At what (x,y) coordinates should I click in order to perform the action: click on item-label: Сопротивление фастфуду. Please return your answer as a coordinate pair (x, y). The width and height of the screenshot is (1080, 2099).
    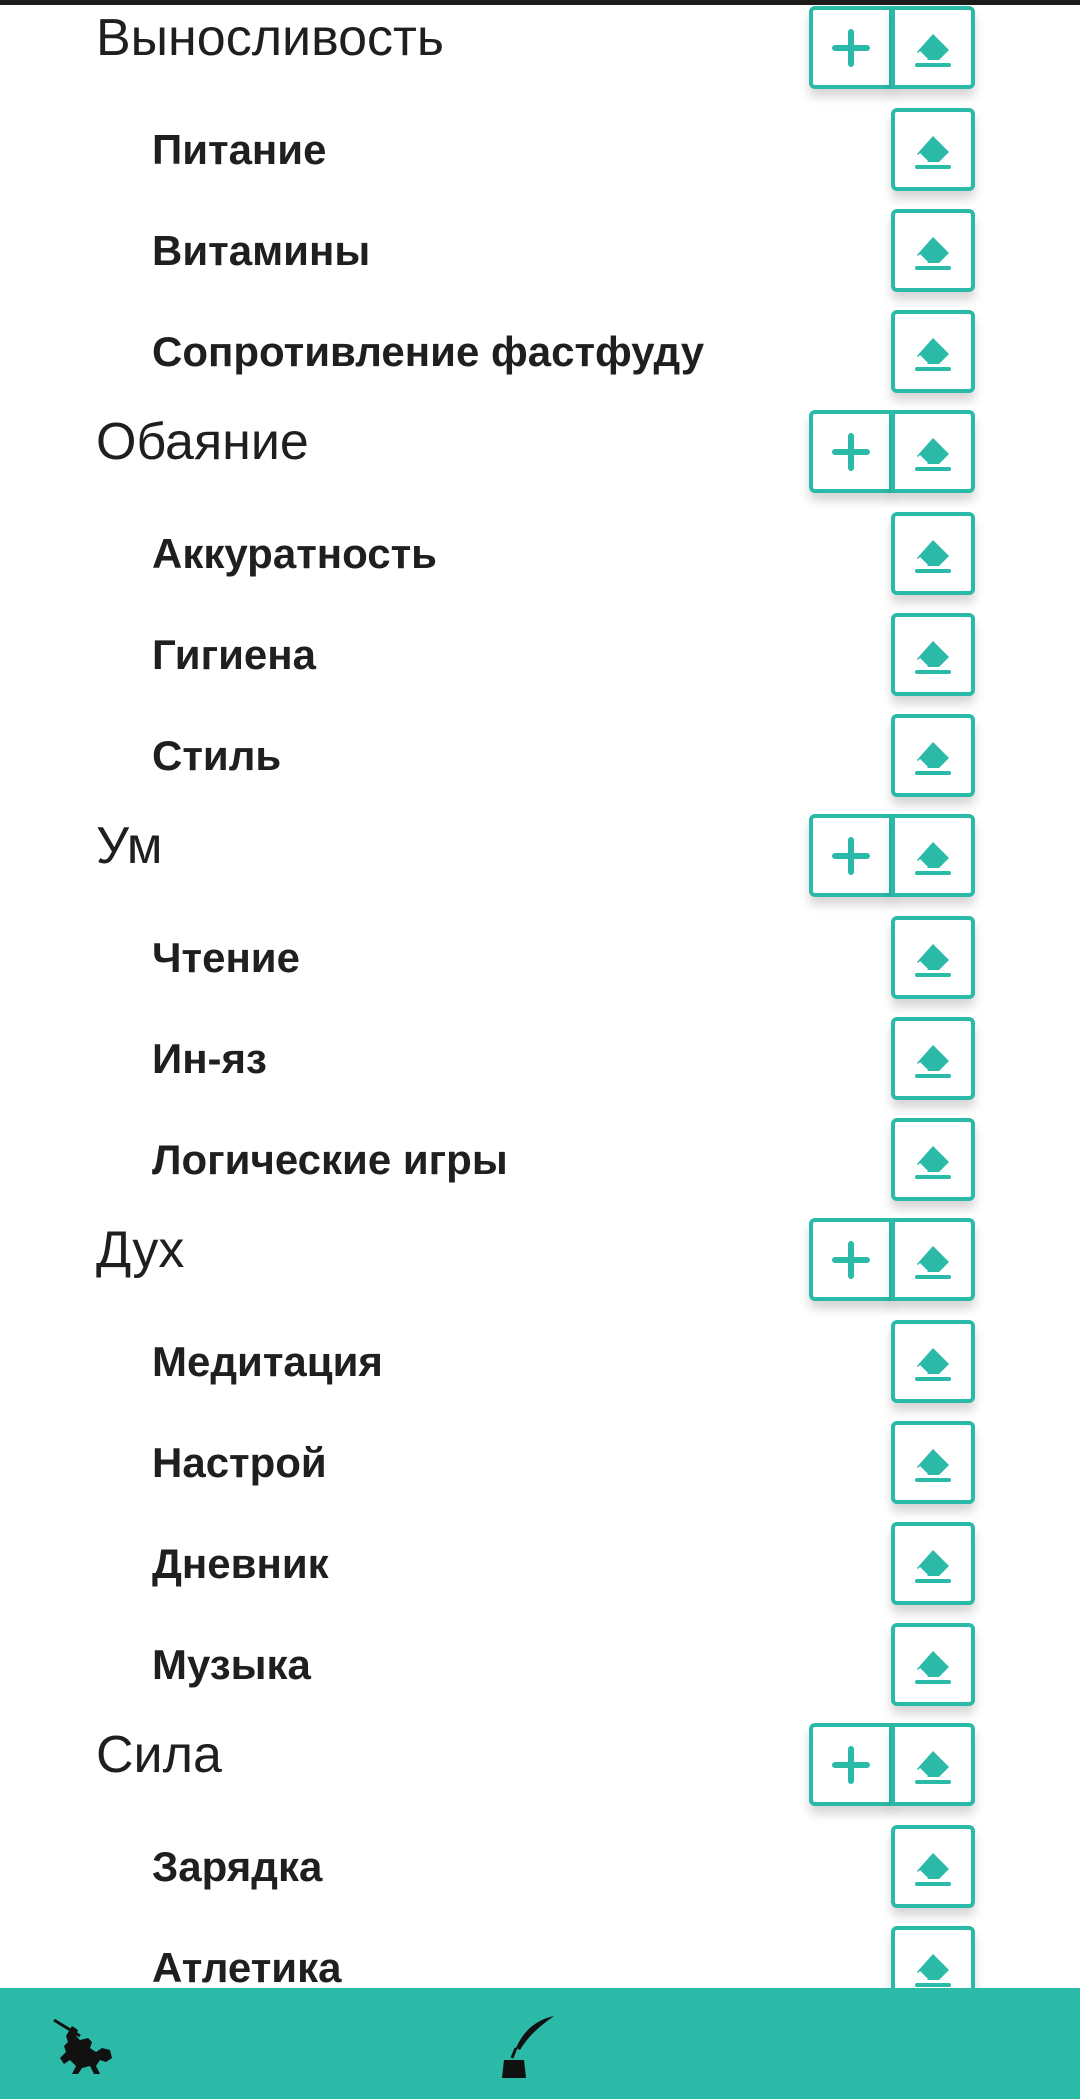
    Looking at the image, I should click on (428, 351).